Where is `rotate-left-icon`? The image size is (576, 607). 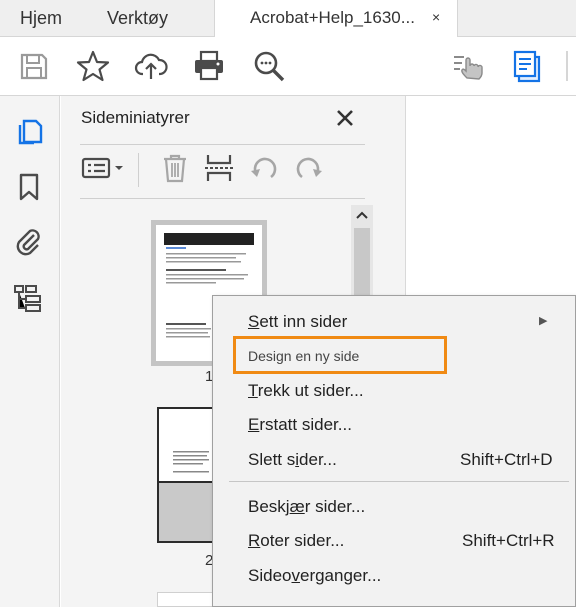 rotate-left-icon is located at coordinates (264, 168).